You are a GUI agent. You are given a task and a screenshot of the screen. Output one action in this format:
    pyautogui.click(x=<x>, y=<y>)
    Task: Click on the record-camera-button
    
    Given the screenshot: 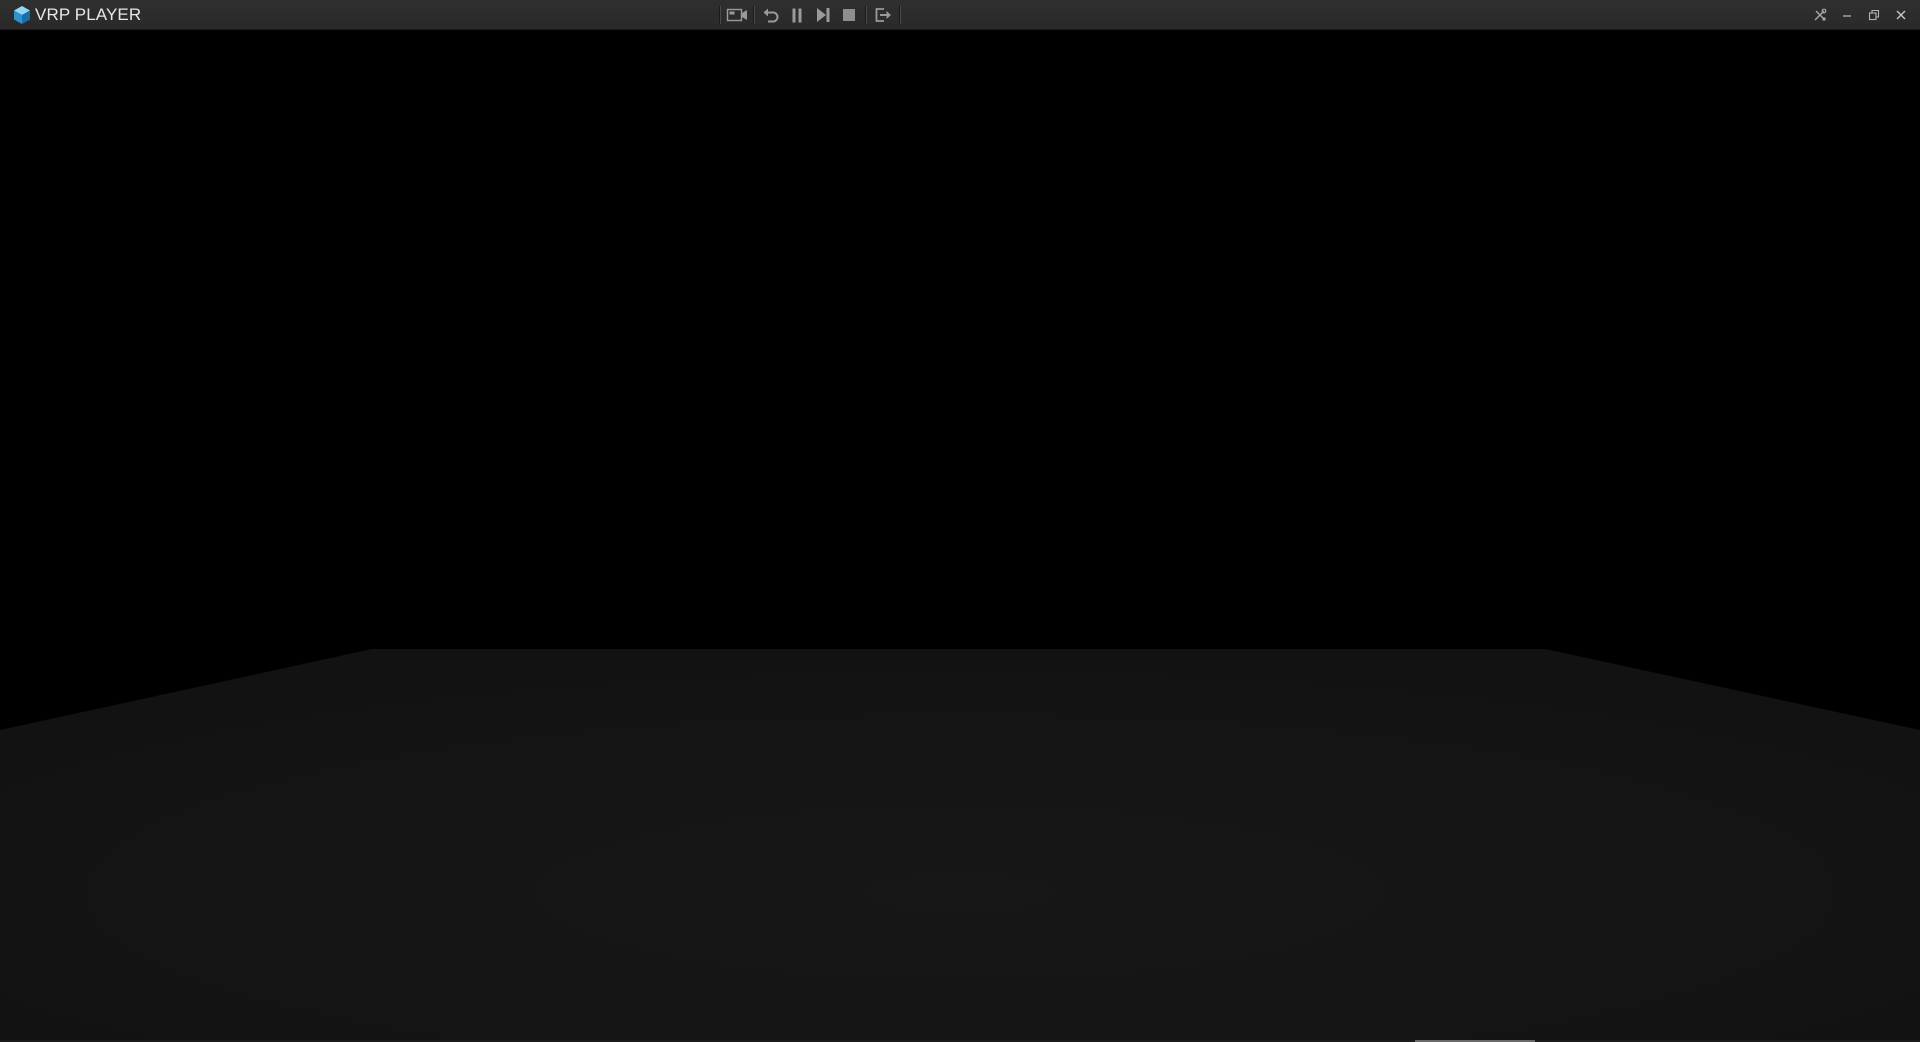 What is the action you would take?
    pyautogui.click(x=737, y=15)
    